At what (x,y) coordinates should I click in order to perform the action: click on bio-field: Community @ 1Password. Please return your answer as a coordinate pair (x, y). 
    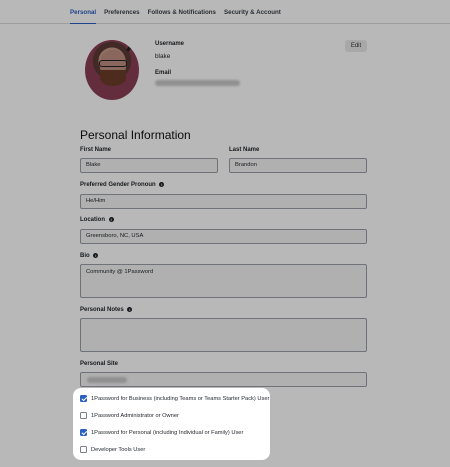
    Looking at the image, I should click on (223, 281).